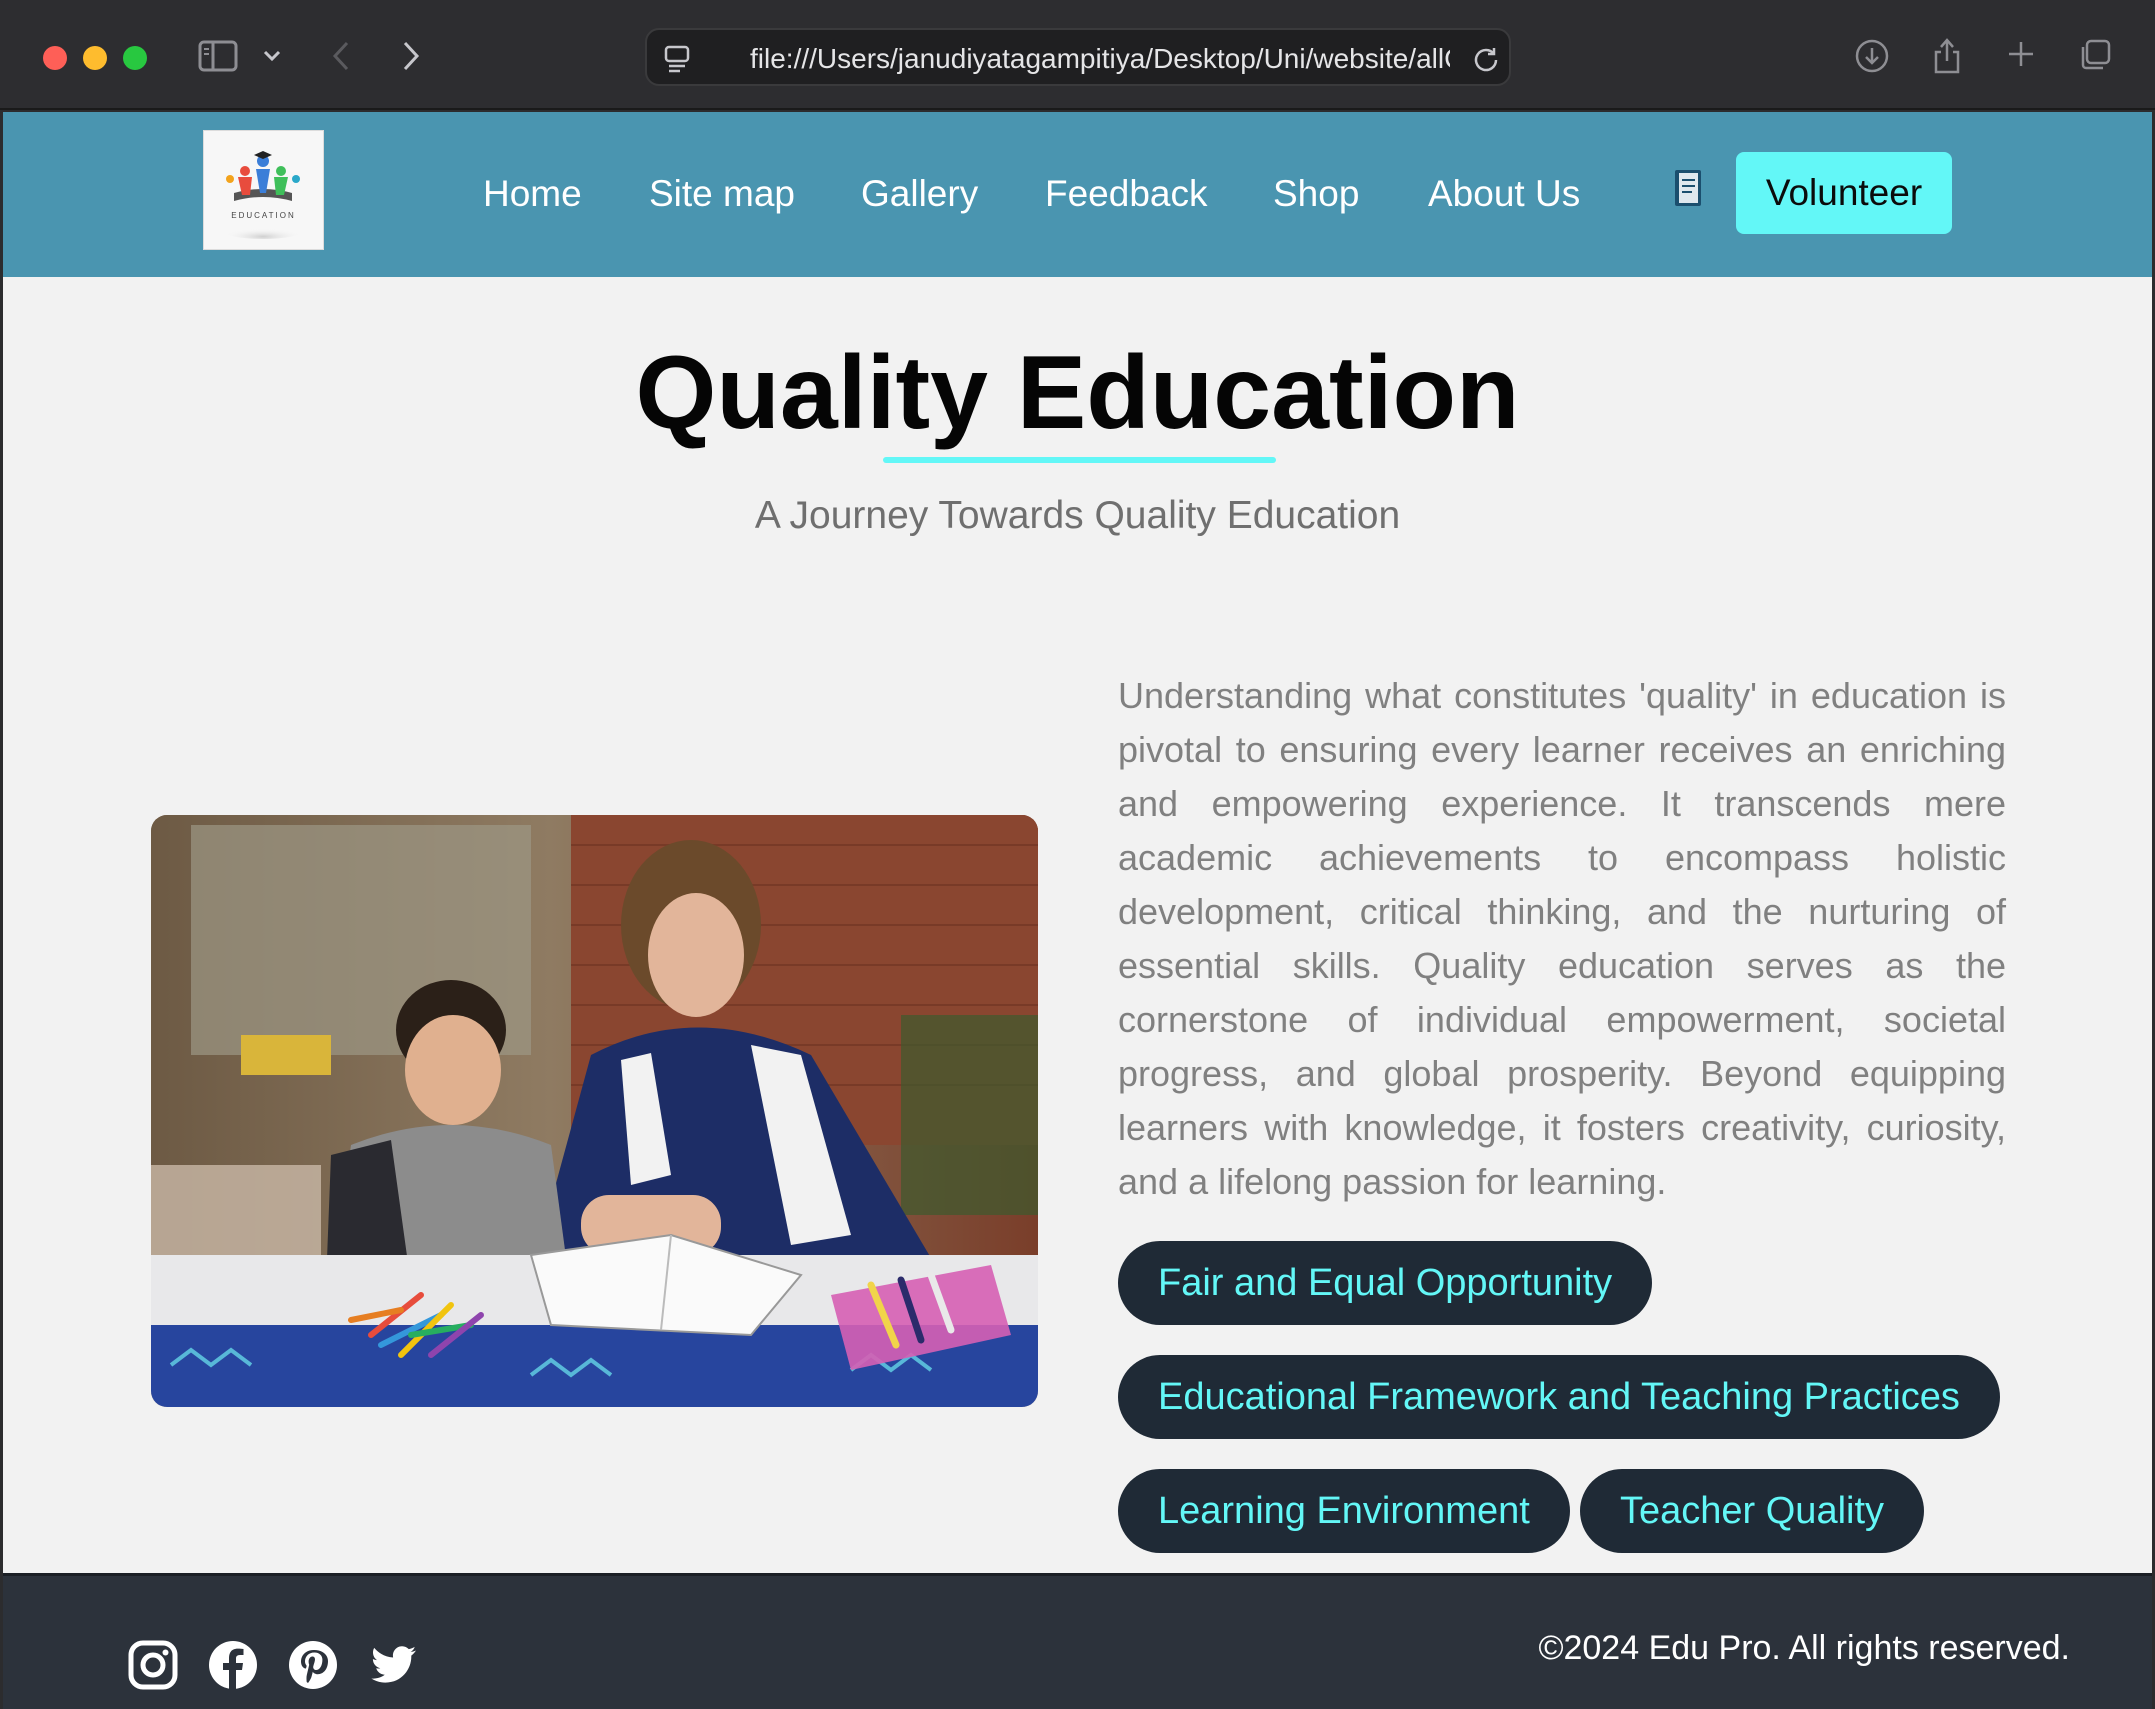  What do you see at coordinates (1079, 460) in the screenshot?
I see `title-underline` at bounding box center [1079, 460].